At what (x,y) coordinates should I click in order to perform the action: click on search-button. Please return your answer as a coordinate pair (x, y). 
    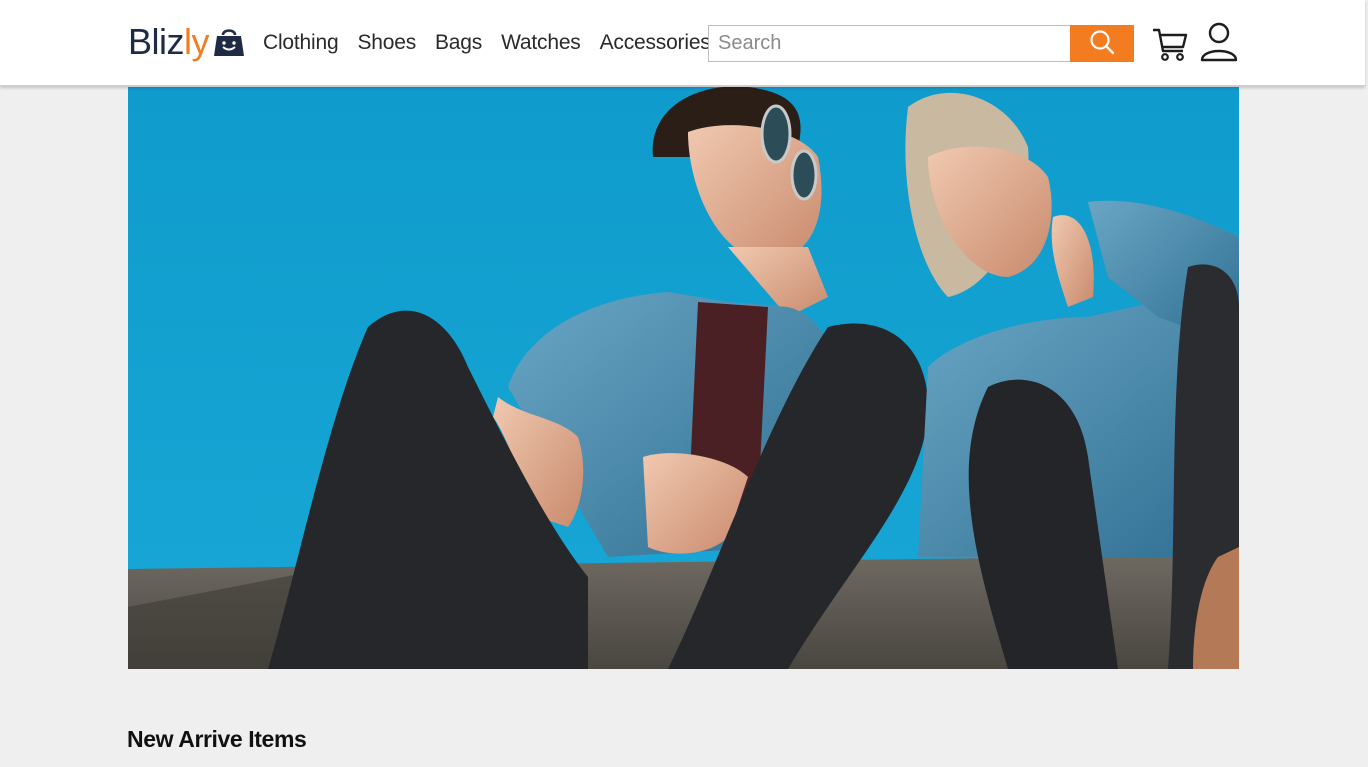
    Looking at the image, I should click on (1102, 43).